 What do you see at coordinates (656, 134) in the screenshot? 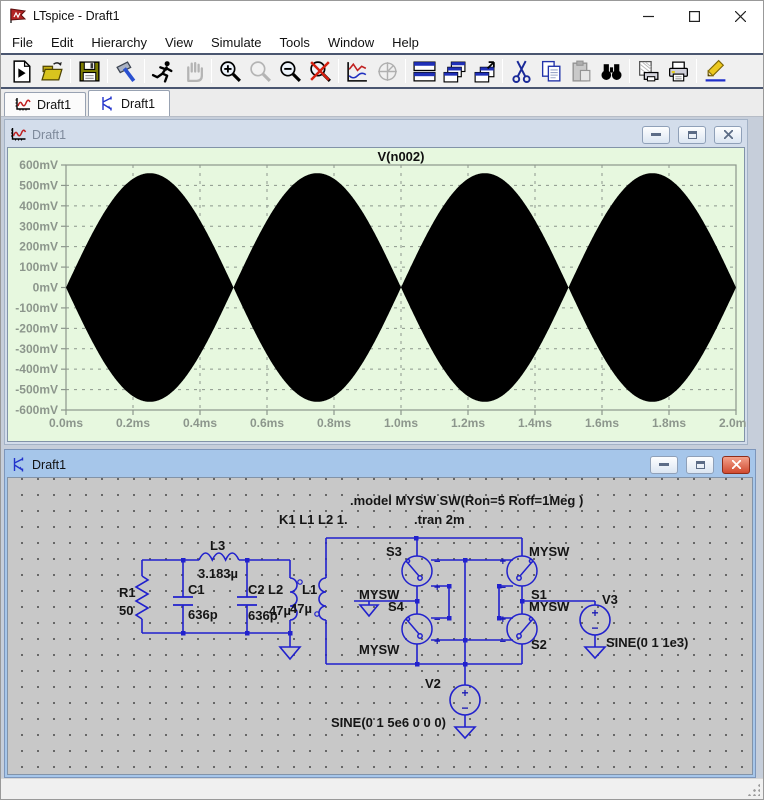
I see `waveform-minimize-button` at bounding box center [656, 134].